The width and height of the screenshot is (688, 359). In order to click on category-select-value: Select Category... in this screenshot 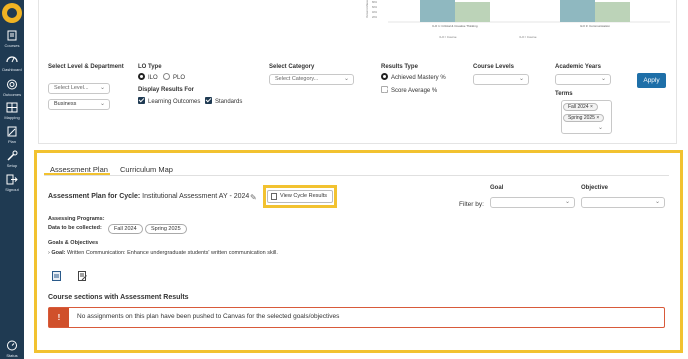, I will do `click(297, 79)`.